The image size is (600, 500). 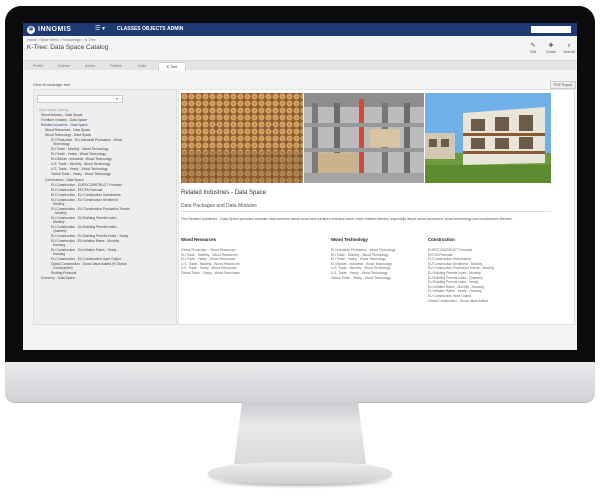 What do you see at coordinates (175, 29) in the screenshot?
I see `nav-item-admin: ADMIN` at bounding box center [175, 29].